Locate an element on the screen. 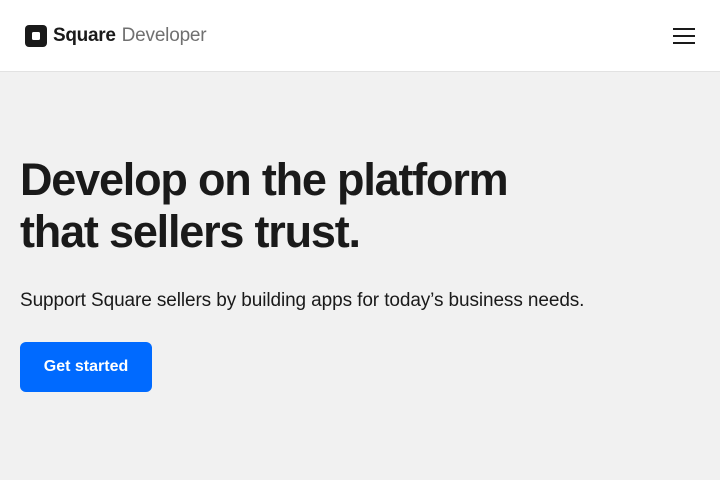 The height and width of the screenshot is (480, 720). hero-title-line-1: Develop on the platform is located at coordinates (264, 179).